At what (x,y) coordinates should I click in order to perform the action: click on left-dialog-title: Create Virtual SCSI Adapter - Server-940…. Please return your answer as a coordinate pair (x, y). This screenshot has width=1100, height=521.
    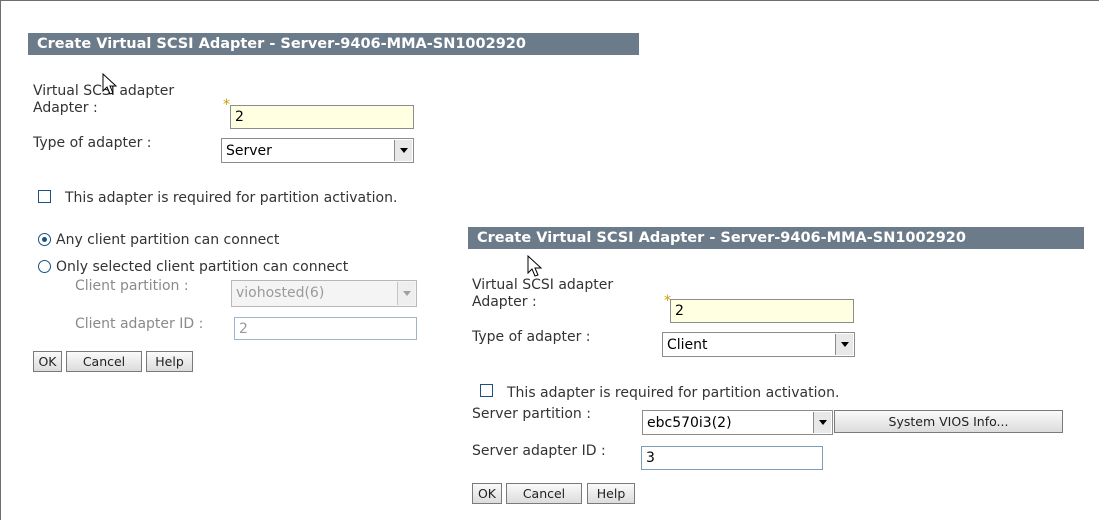
    Looking at the image, I should click on (333, 44).